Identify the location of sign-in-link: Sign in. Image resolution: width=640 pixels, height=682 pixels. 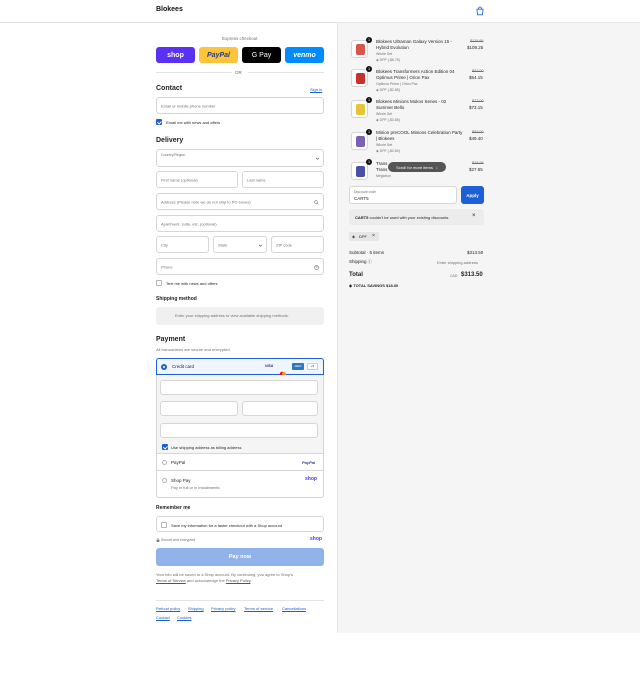
(316, 89).